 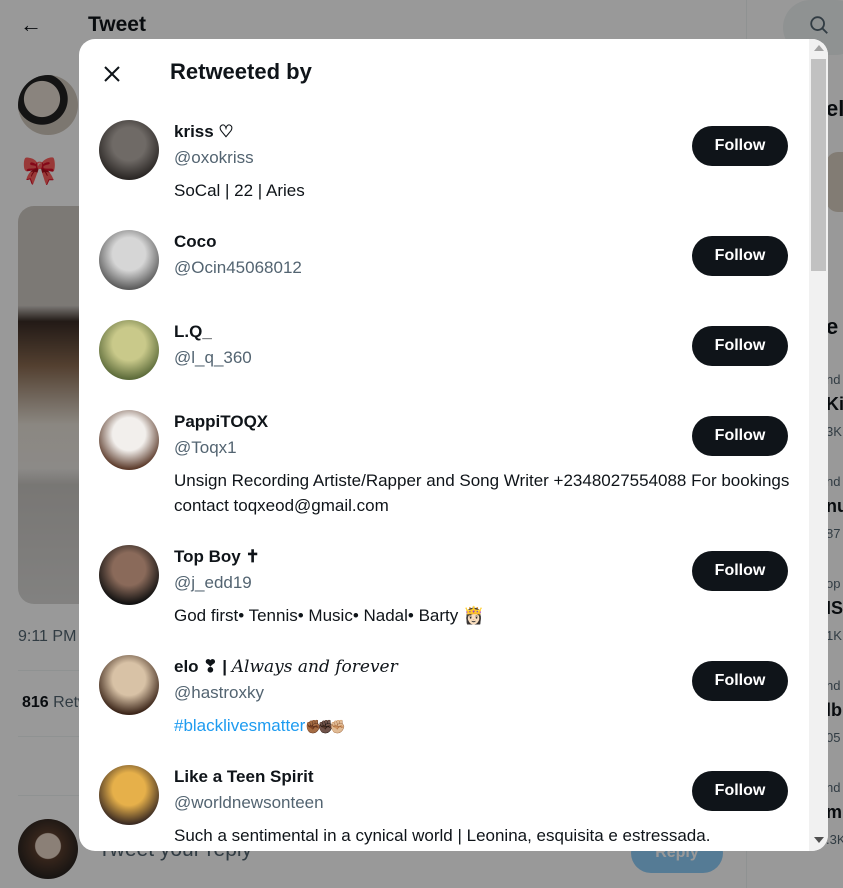 What do you see at coordinates (221, 422) in the screenshot?
I see `user-name: PappiTOQX` at bounding box center [221, 422].